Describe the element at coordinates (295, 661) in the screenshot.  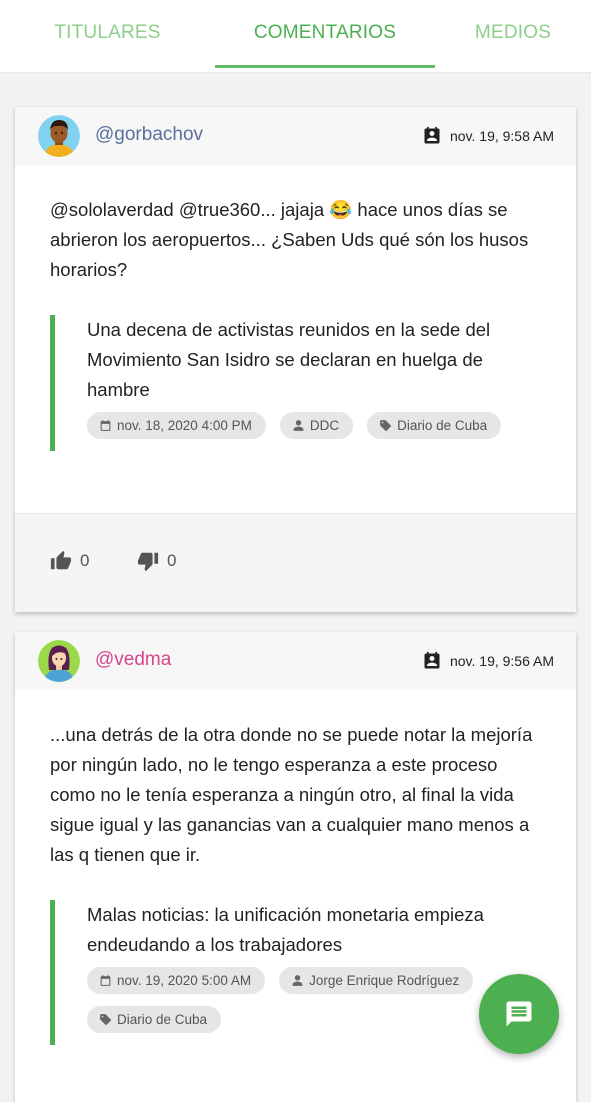
I see `card-header: @vedma nov. 19, 9:56 AM` at that location.